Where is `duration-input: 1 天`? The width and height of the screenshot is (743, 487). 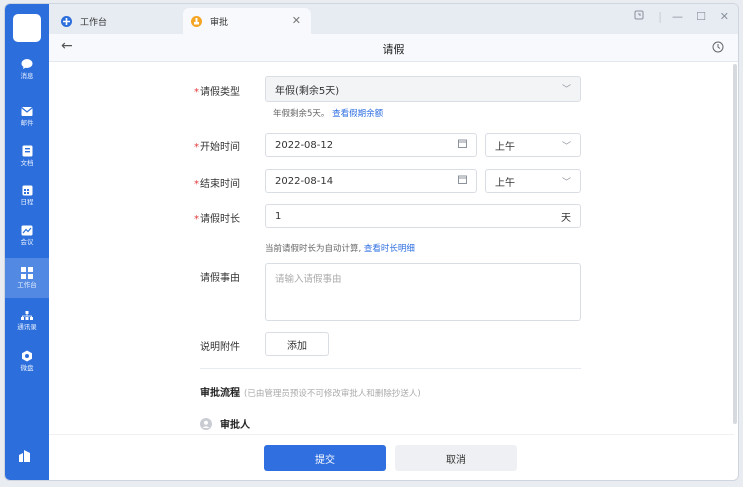 duration-input: 1 天 is located at coordinates (423, 216).